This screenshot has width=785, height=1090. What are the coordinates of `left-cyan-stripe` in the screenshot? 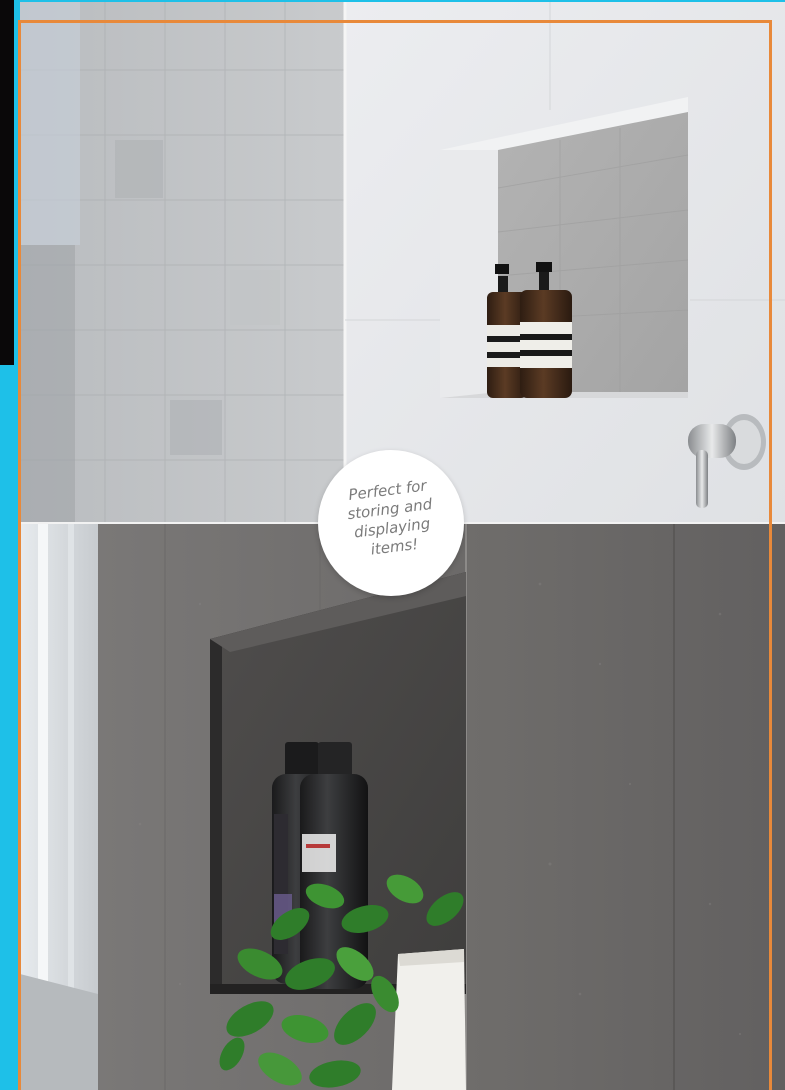 It's located at (10, 731).